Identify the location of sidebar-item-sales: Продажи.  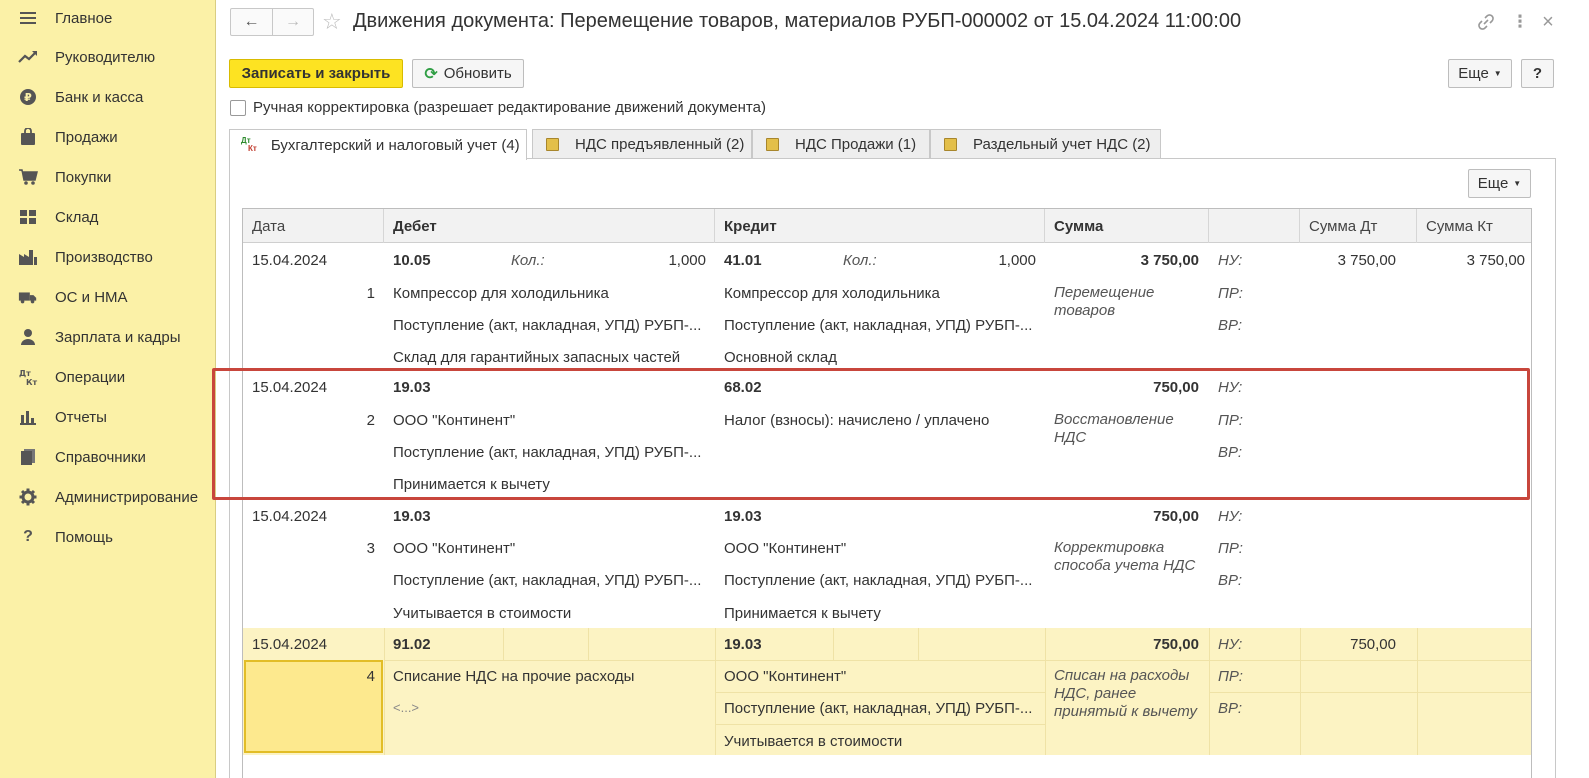
(108, 137).